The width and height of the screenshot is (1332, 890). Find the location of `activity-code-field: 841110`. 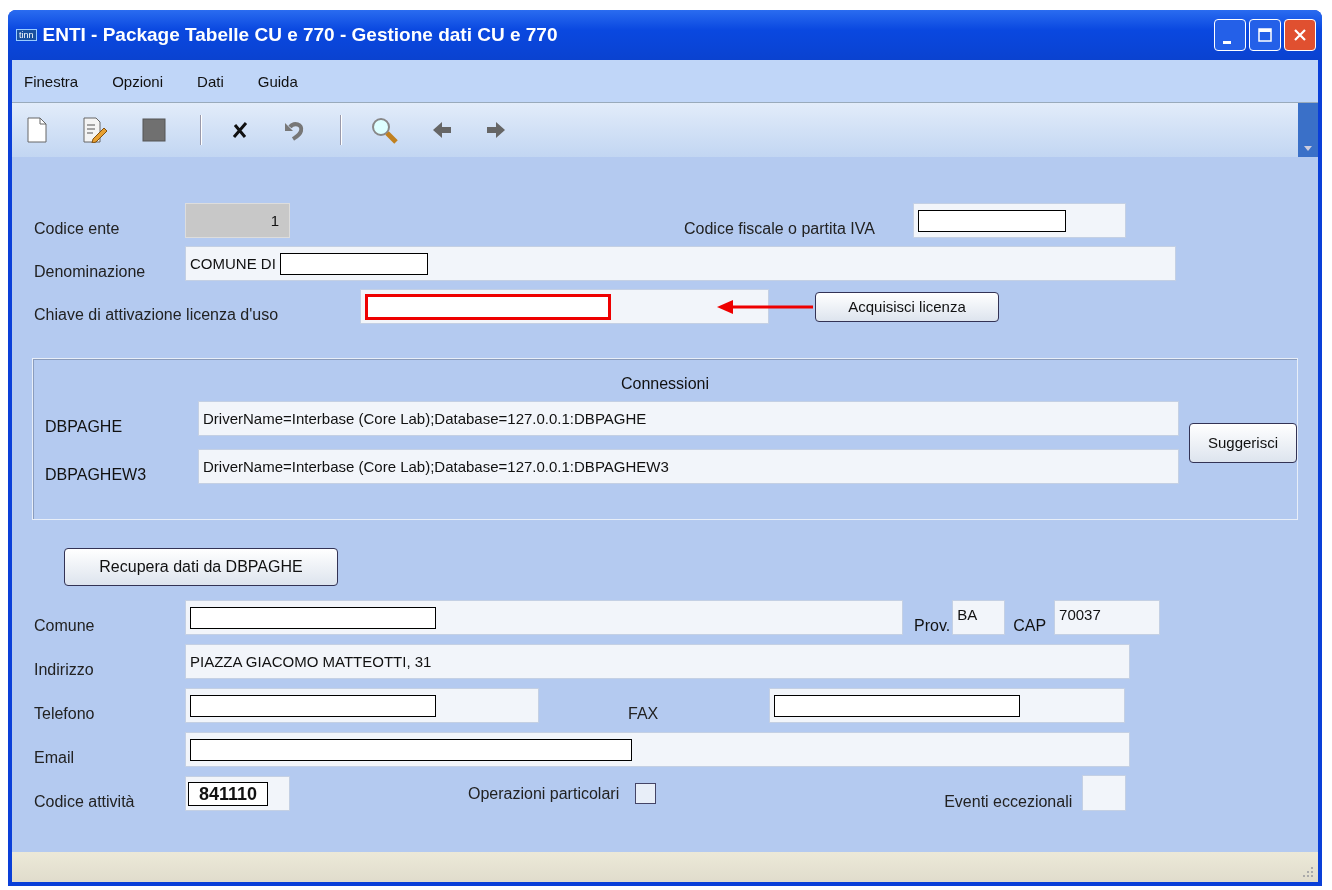

activity-code-field: 841110 is located at coordinates (237, 793).